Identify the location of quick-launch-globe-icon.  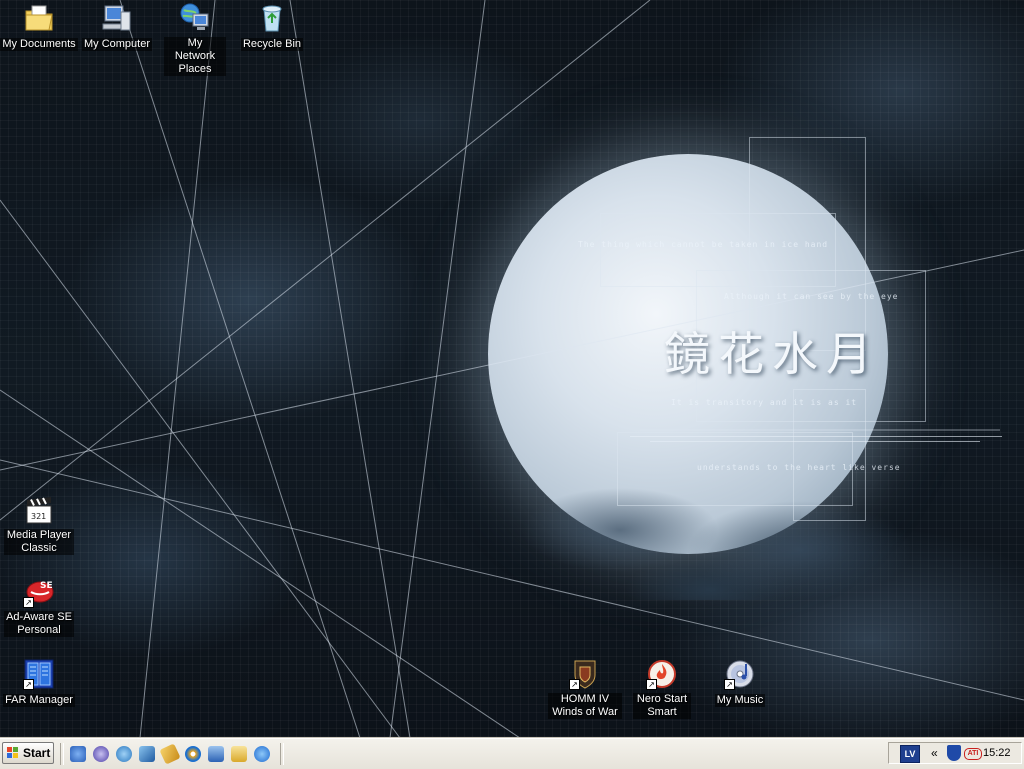
(101, 754).